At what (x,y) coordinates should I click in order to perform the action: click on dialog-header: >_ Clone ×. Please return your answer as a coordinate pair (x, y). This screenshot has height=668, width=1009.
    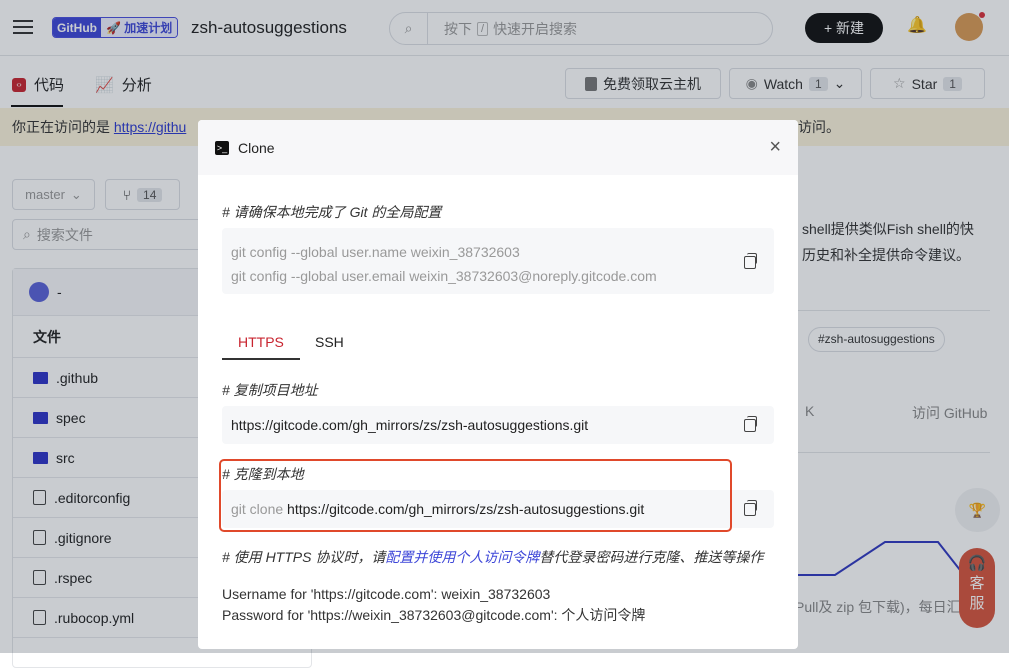
    Looking at the image, I should click on (498, 147).